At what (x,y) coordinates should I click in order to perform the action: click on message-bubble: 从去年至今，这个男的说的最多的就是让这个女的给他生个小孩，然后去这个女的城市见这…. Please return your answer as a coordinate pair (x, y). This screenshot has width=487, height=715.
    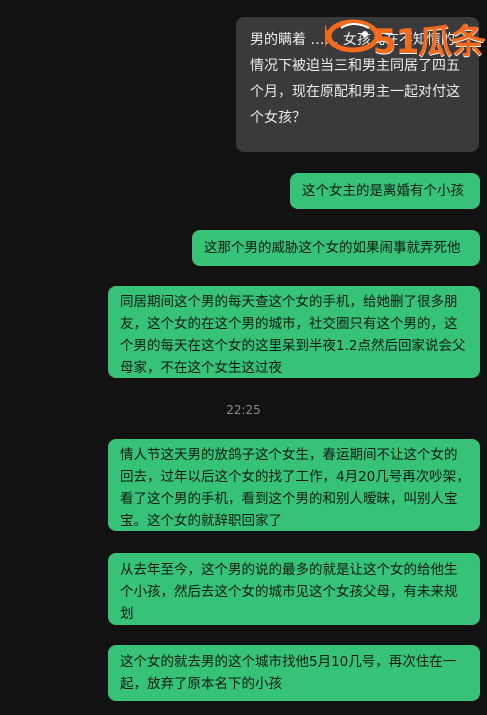
    Looking at the image, I should click on (294, 589).